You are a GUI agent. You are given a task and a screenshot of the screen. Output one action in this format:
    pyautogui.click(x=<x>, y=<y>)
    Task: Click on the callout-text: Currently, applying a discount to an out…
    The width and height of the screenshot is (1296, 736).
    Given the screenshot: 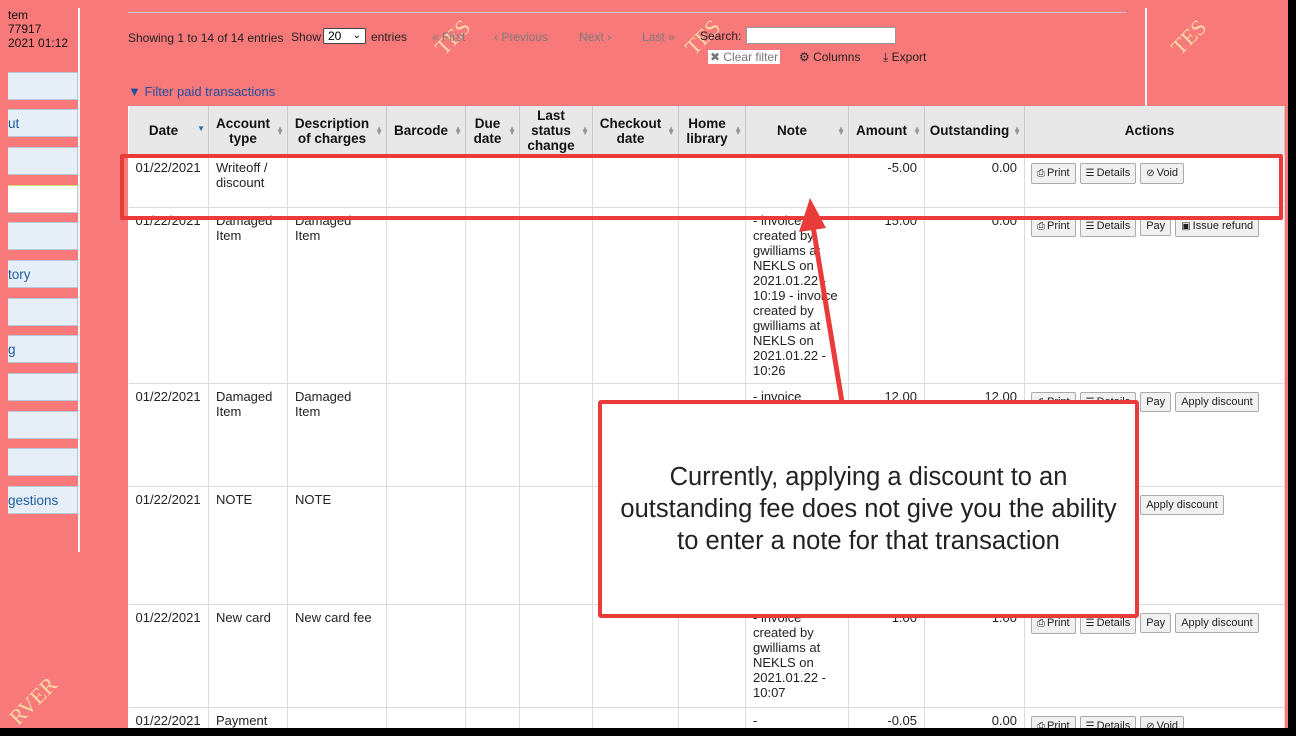 What is the action you would take?
    pyautogui.click(x=868, y=509)
    